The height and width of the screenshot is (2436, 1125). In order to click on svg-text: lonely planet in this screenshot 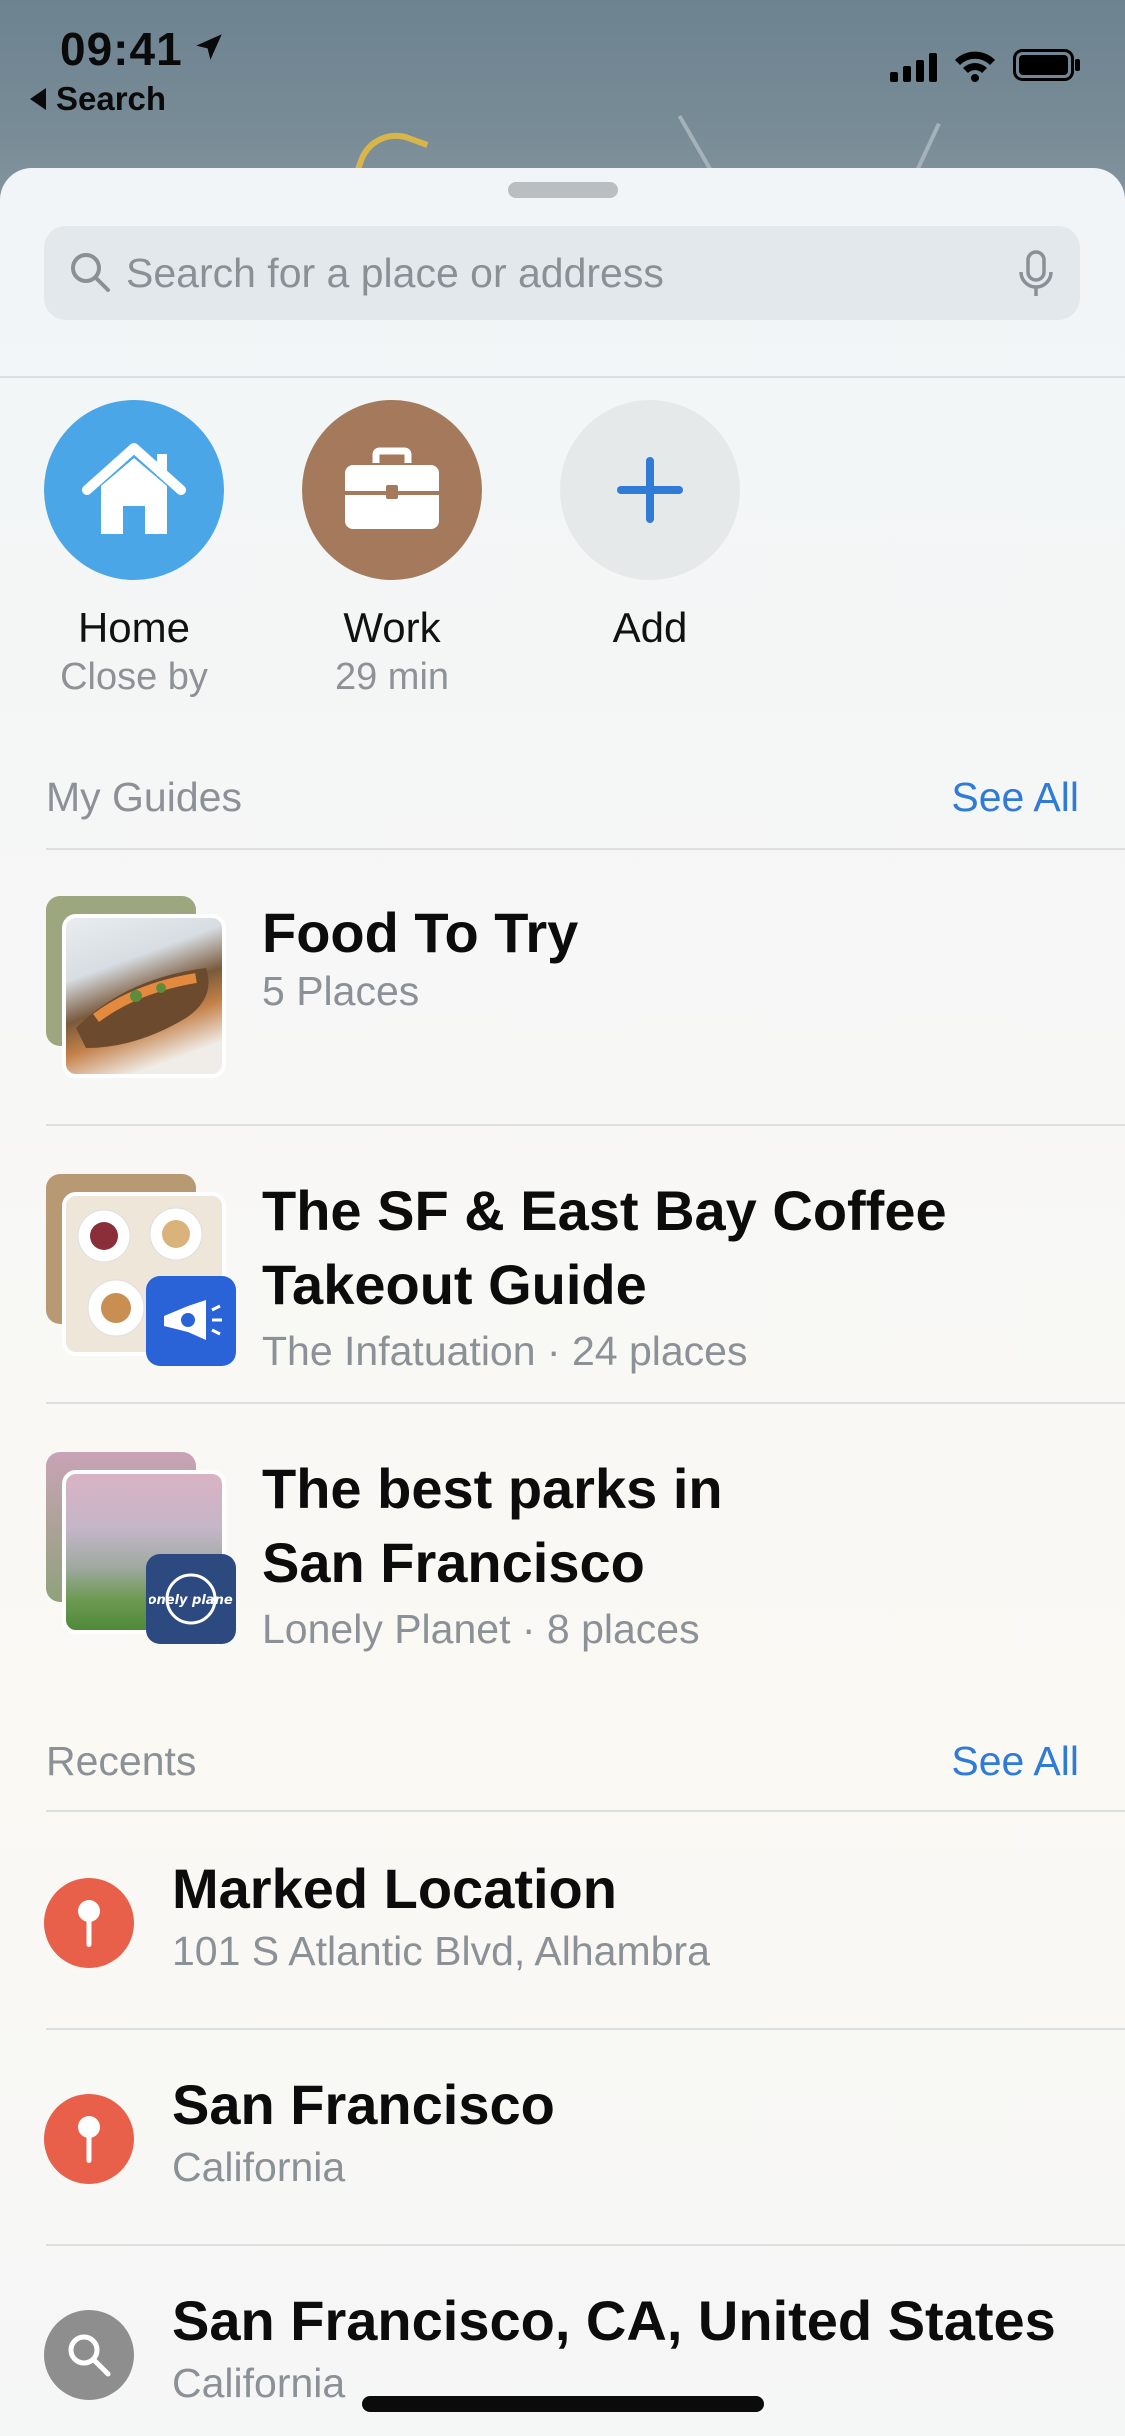, I will do `click(191, 1600)`.